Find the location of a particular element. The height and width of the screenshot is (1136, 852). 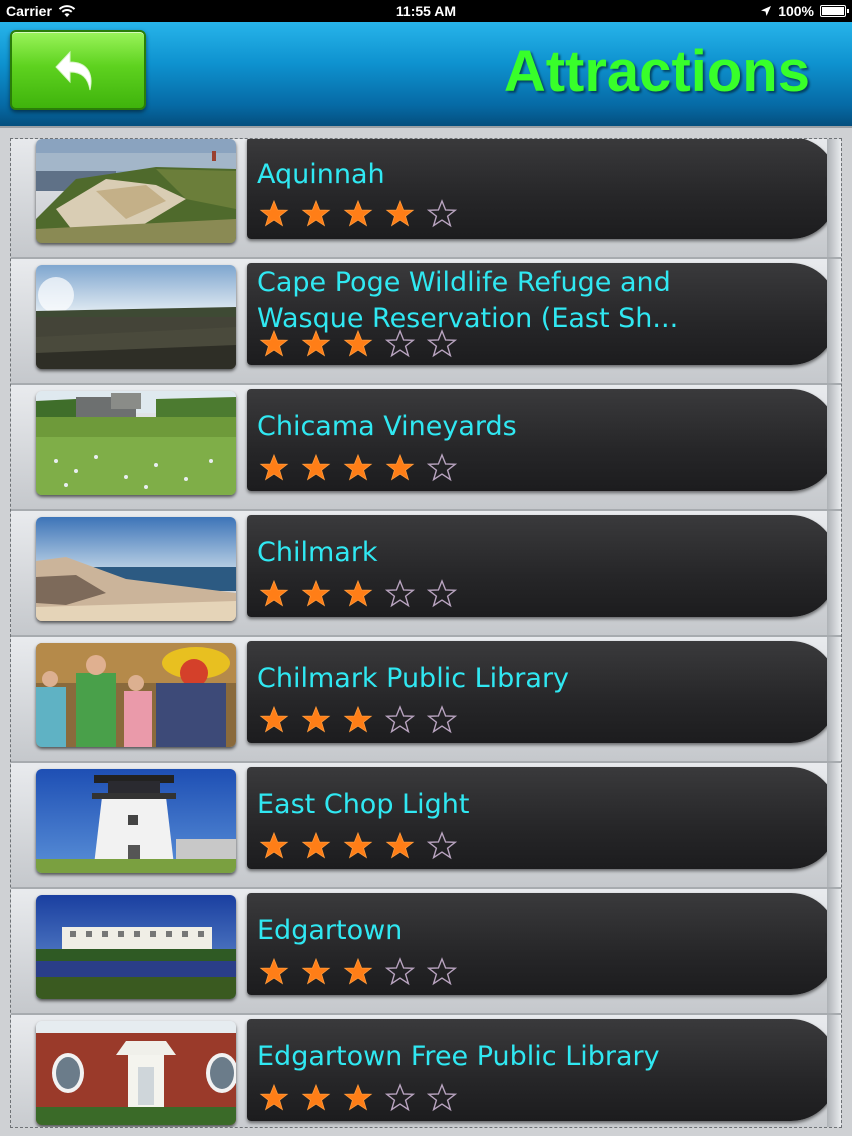

attraction-info-bubble: Edgartown Free Public Library is located at coordinates (542, 1070).